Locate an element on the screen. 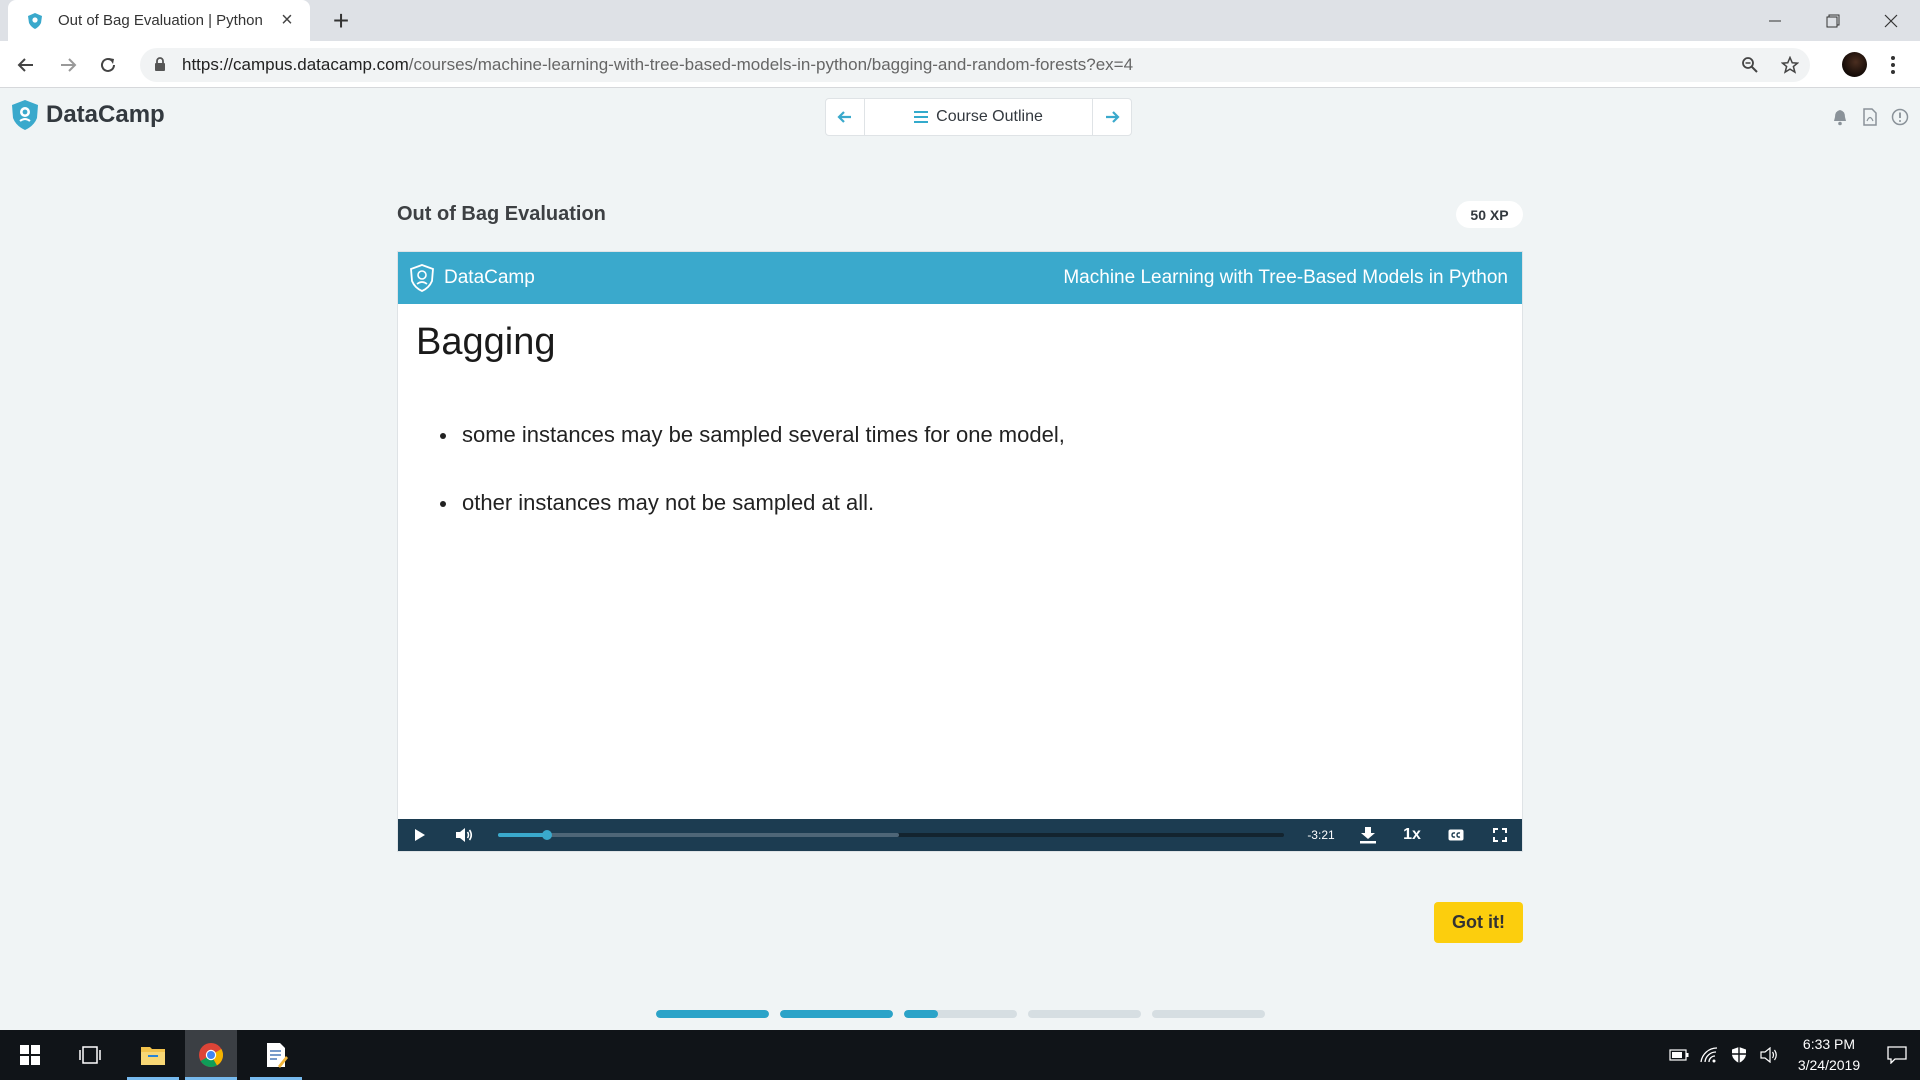 This screenshot has height=1080, width=1920. play-button is located at coordinates (420, 835).